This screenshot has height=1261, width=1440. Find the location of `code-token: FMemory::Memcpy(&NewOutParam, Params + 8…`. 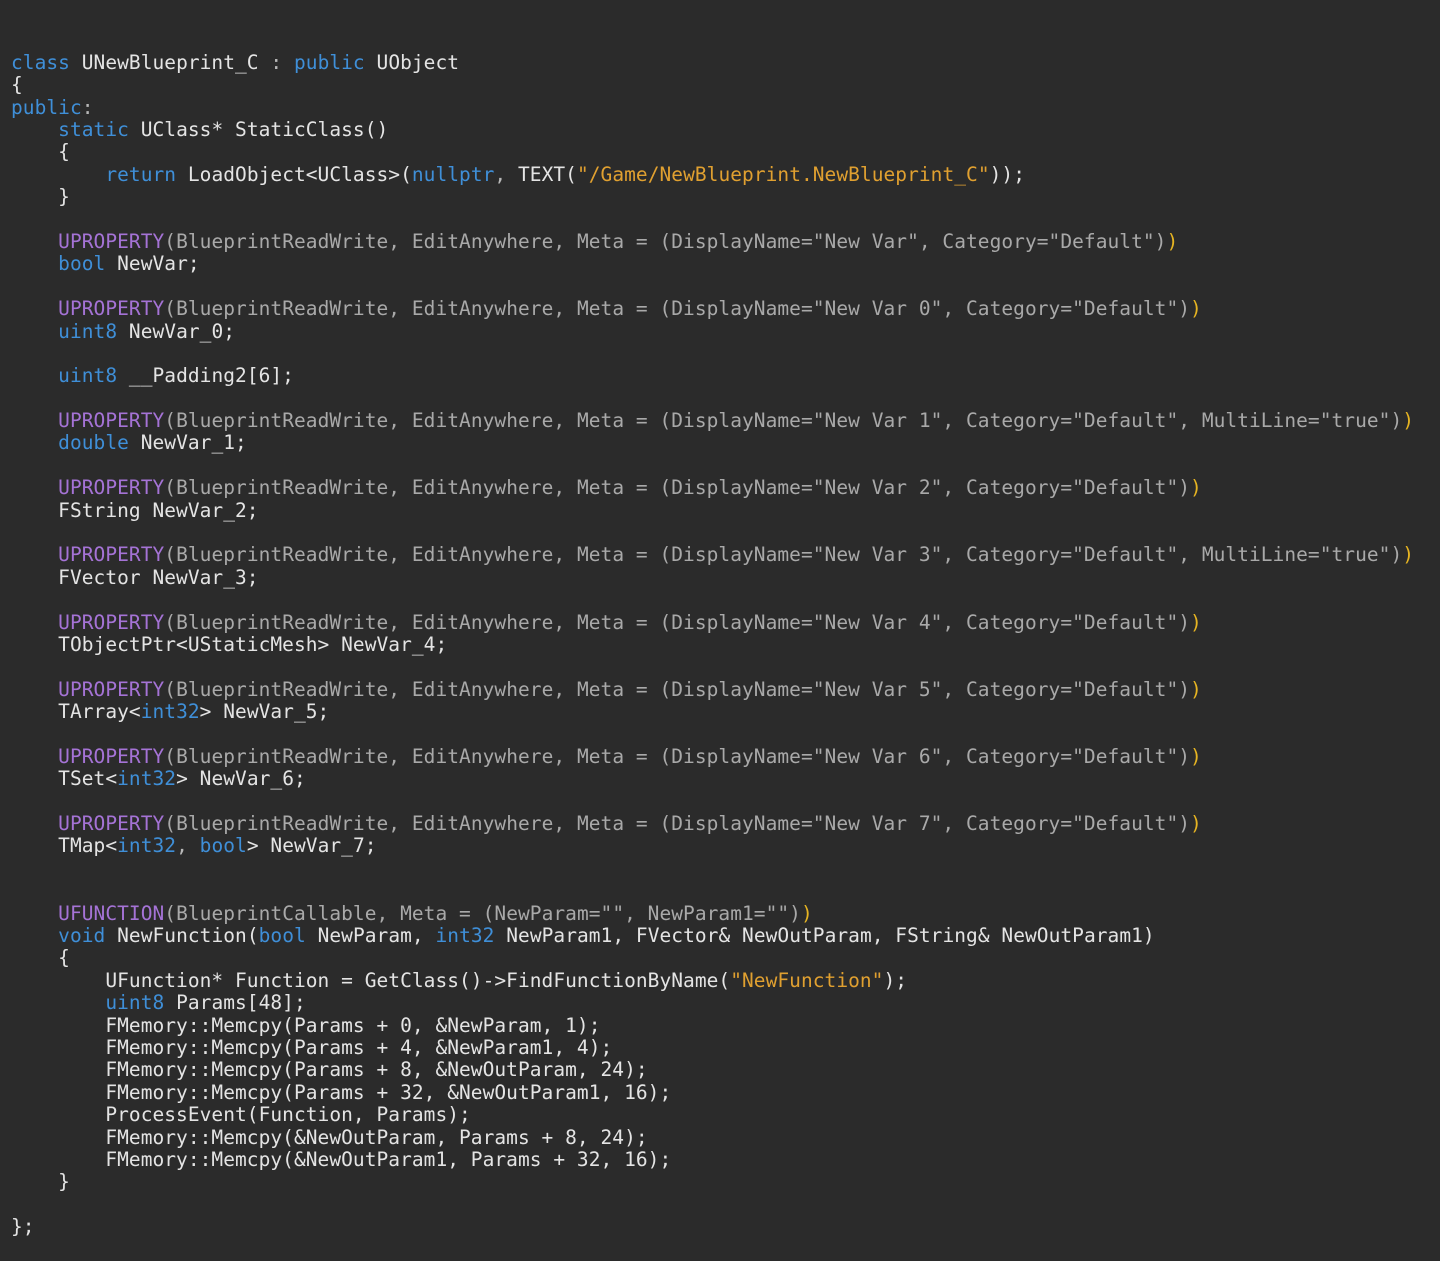

code-token: FMemory::Memcpy(&NewOutParam, Params + 8… is located at coordinates (329, 1137).